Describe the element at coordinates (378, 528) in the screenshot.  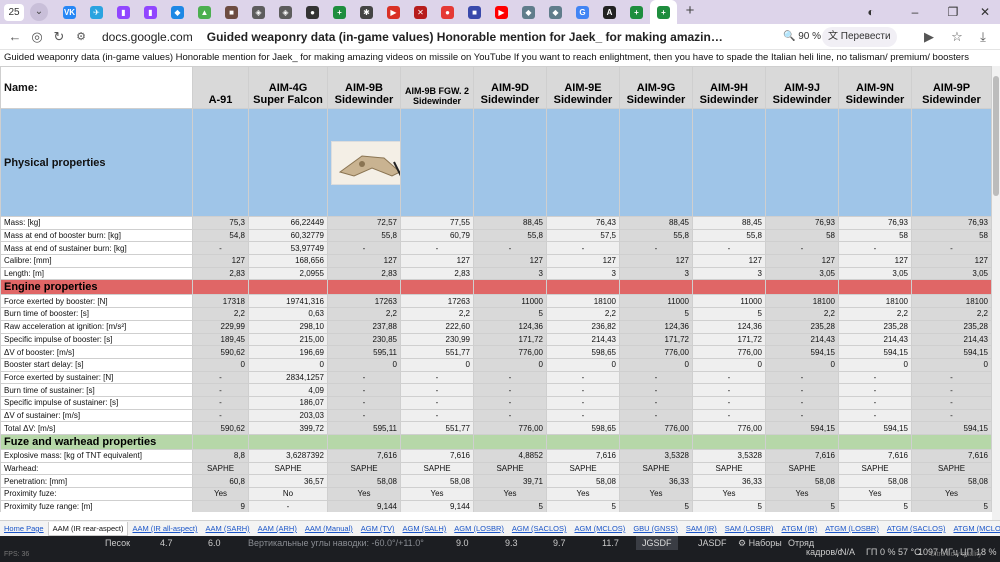
I see `sheet-tab: AGM (TV)` at that location.